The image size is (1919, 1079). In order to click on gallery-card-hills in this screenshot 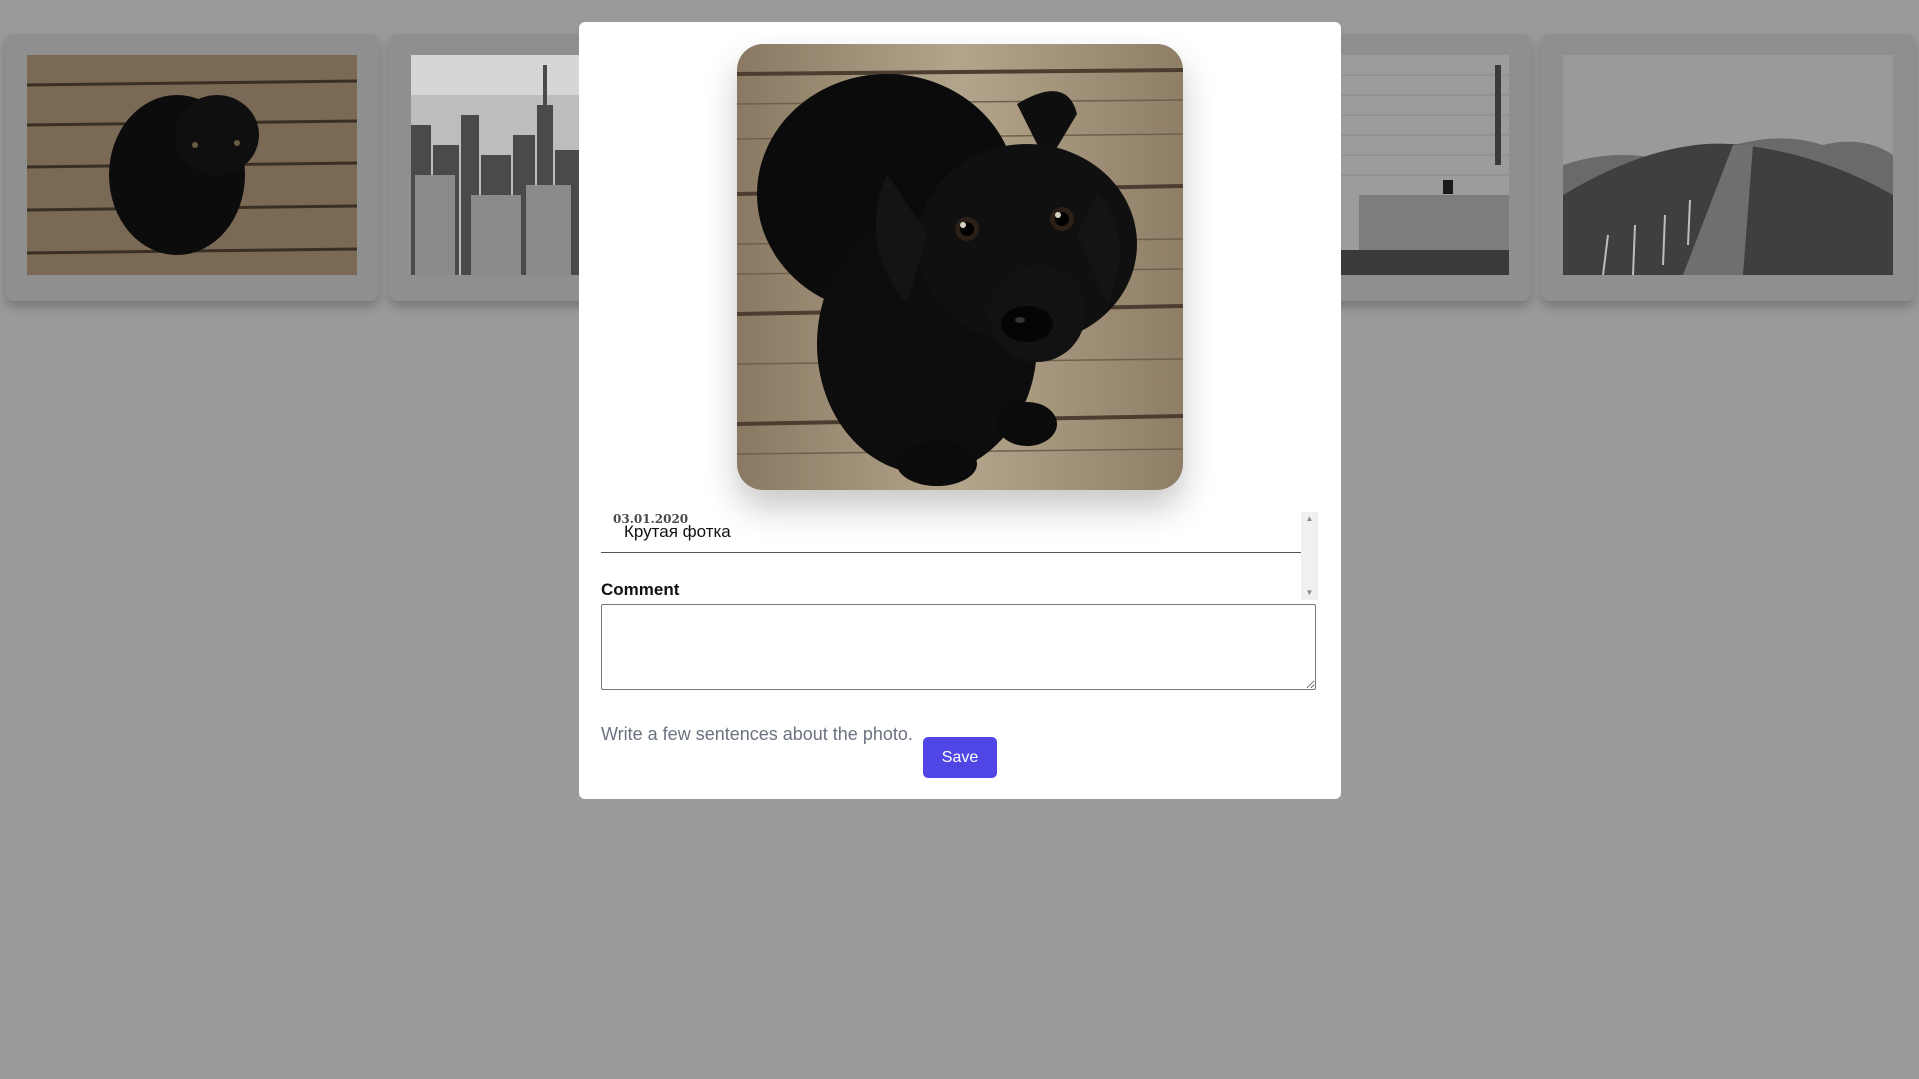, I will do `click(1728, 167)`.